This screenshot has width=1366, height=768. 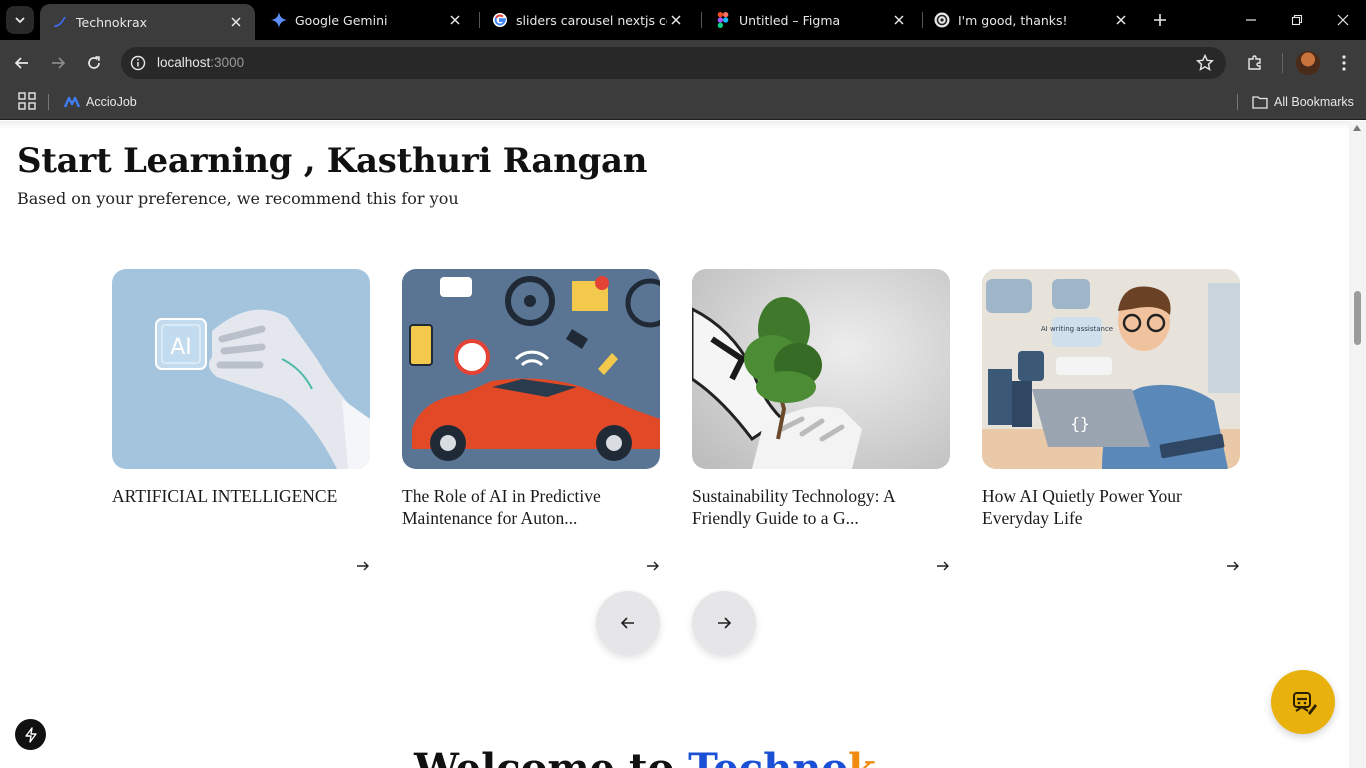 I want to click on back-button, so click(x=22, y=63).